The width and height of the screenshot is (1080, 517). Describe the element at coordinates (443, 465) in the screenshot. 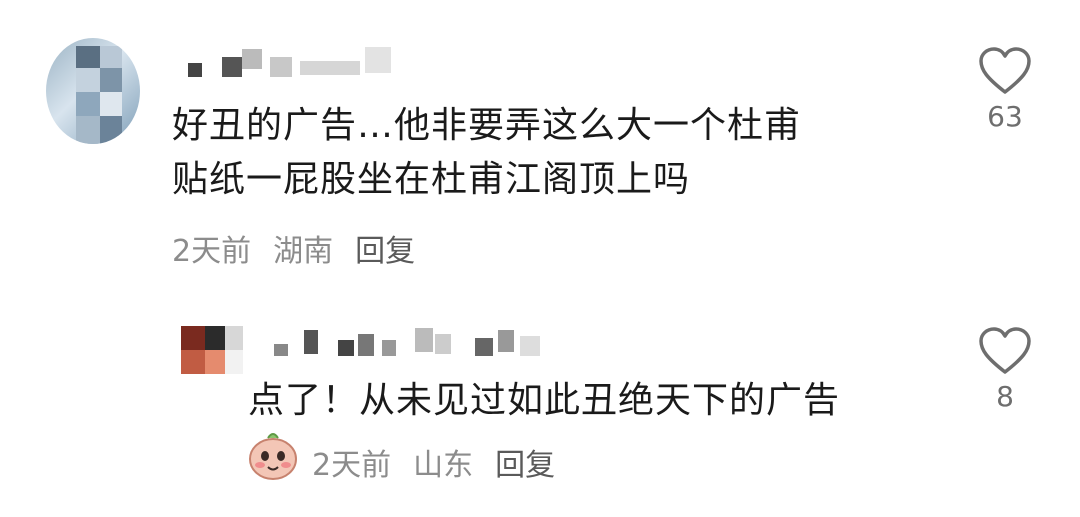

I see `comment-location: 山东` at that location.